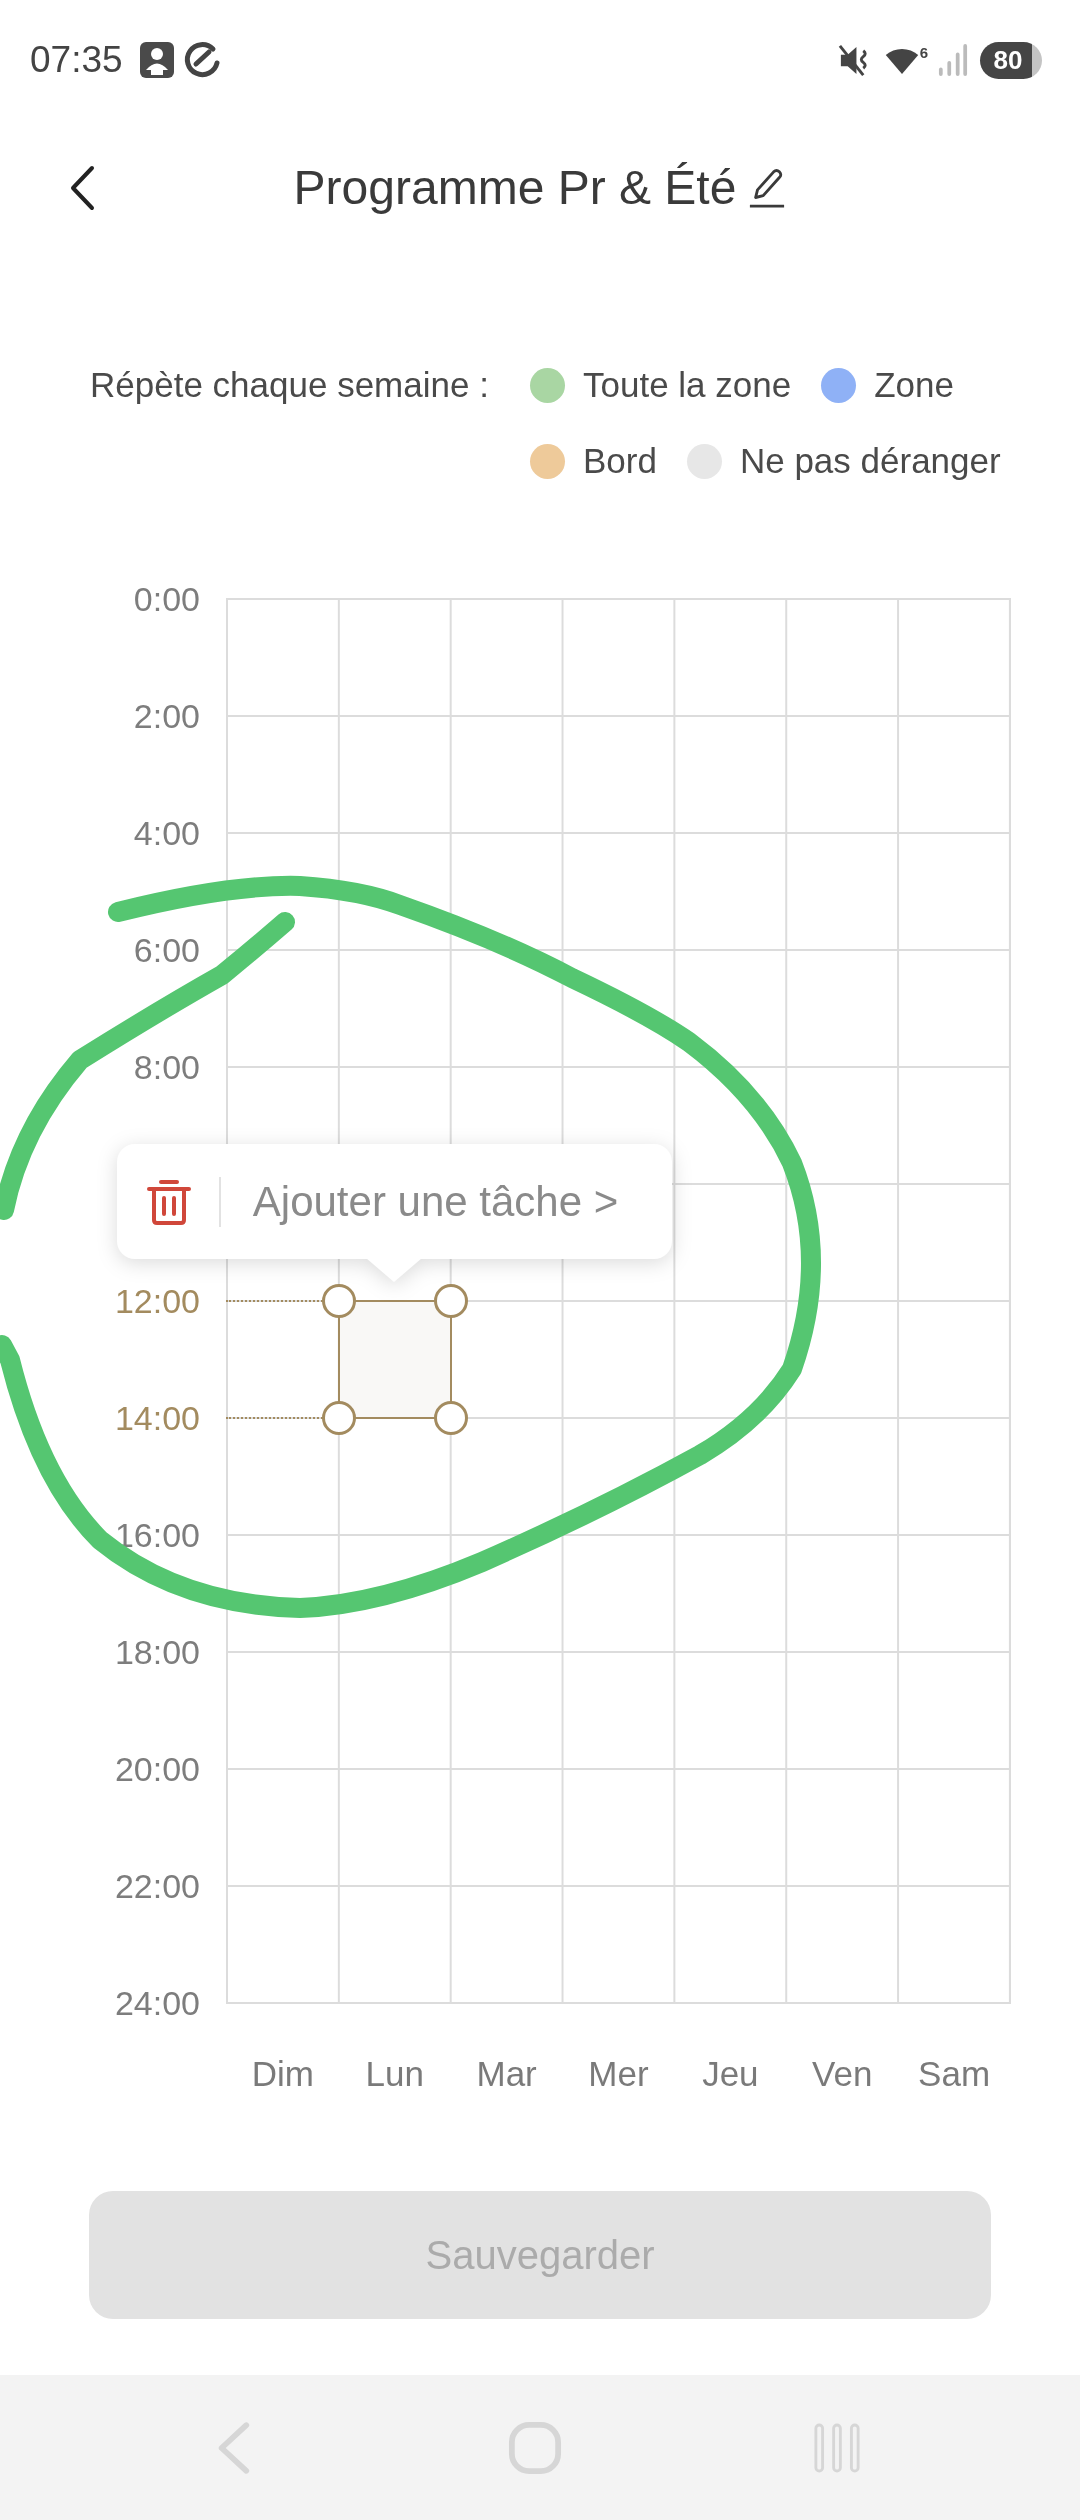  Describe the element at coordinates (394, 2074) in the screenshot. I see `day-label: Lun` at that location.